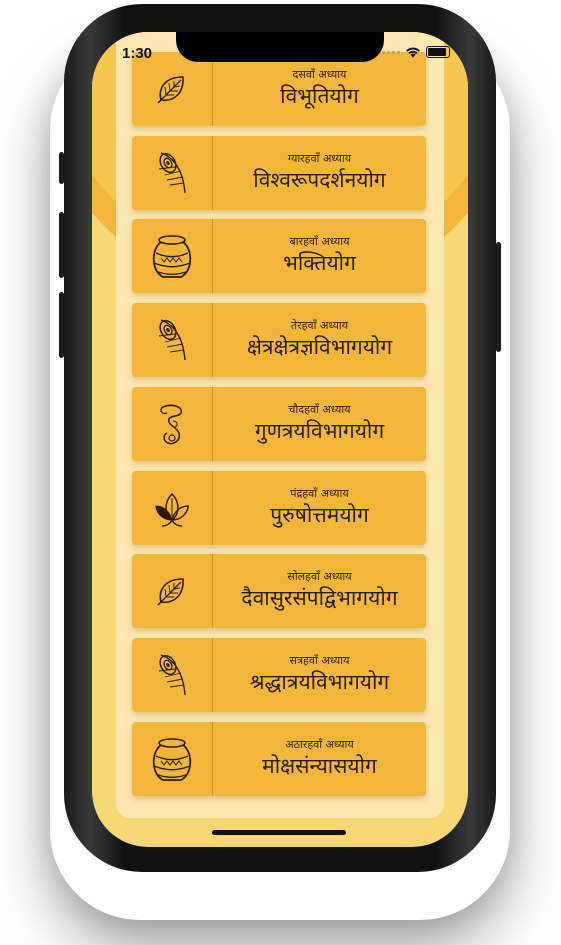 This screenshot has width=561, height=945. I want to click on chapter-card: अठारहवाँ अध्याय मोक्षसंन्यासयोग, so click(279, 758).